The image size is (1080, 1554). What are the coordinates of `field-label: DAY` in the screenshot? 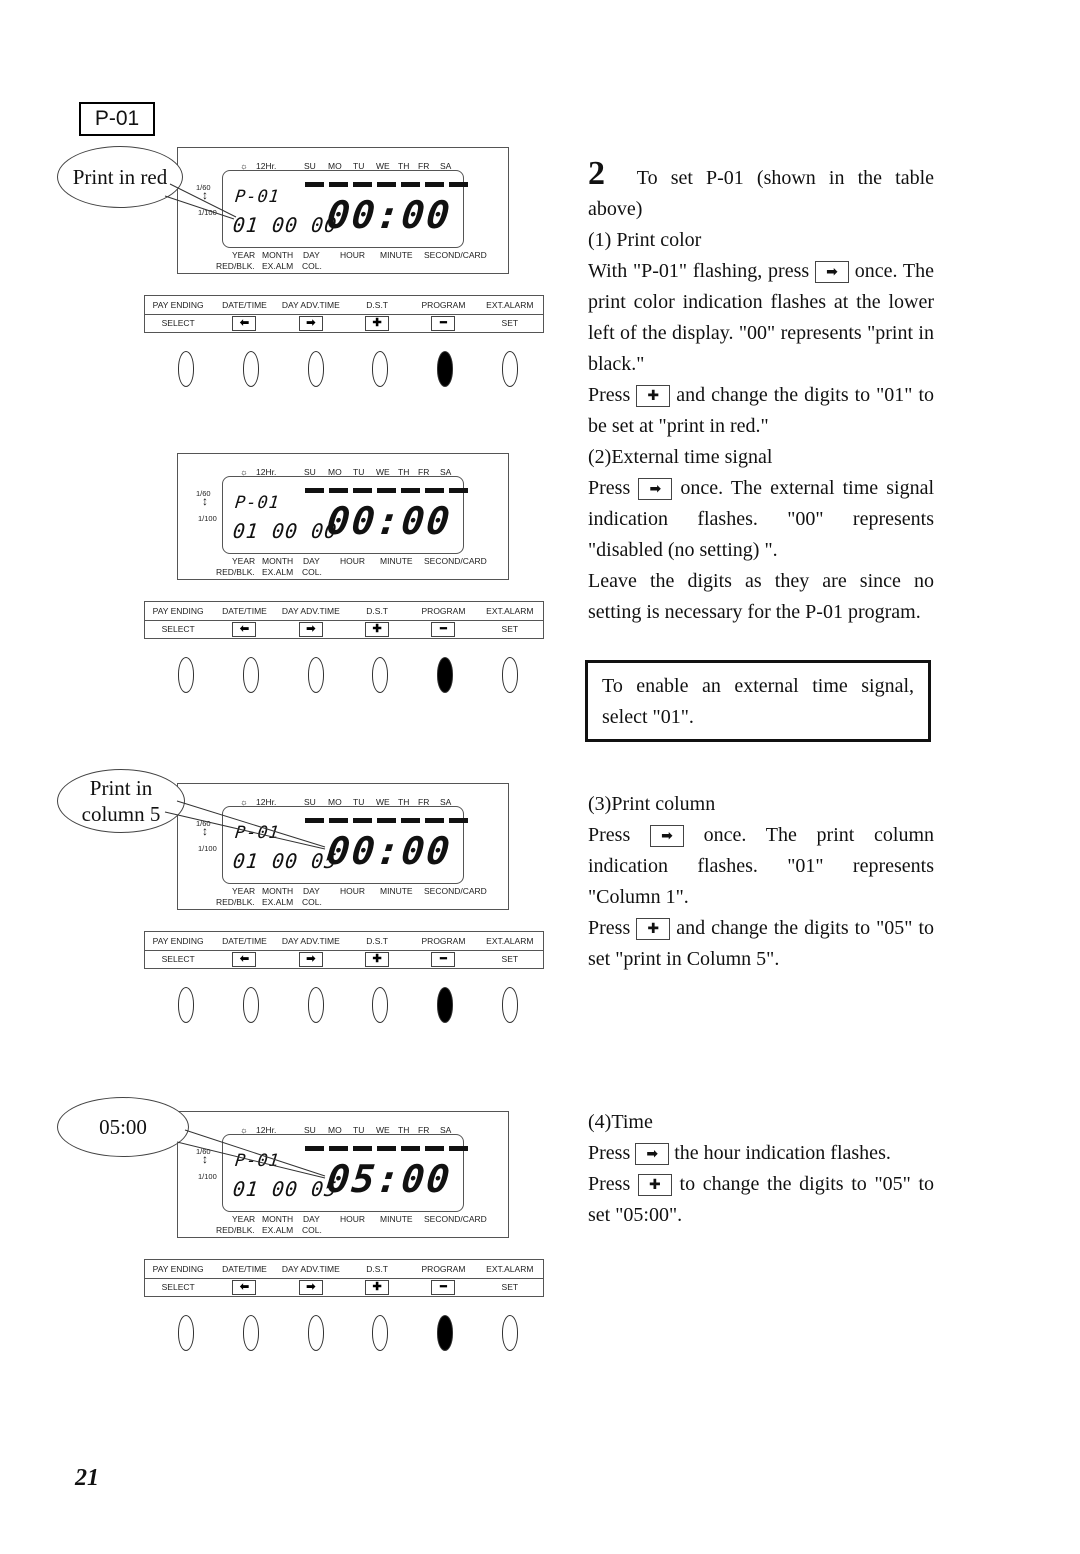 It's located at (311, 1219).